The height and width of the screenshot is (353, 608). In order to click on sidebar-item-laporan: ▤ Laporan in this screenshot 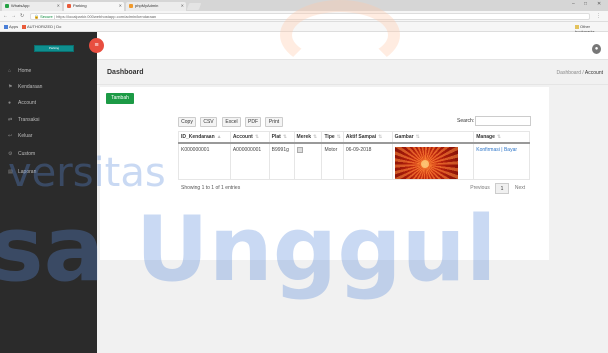, I will do `click(22, 174)`.